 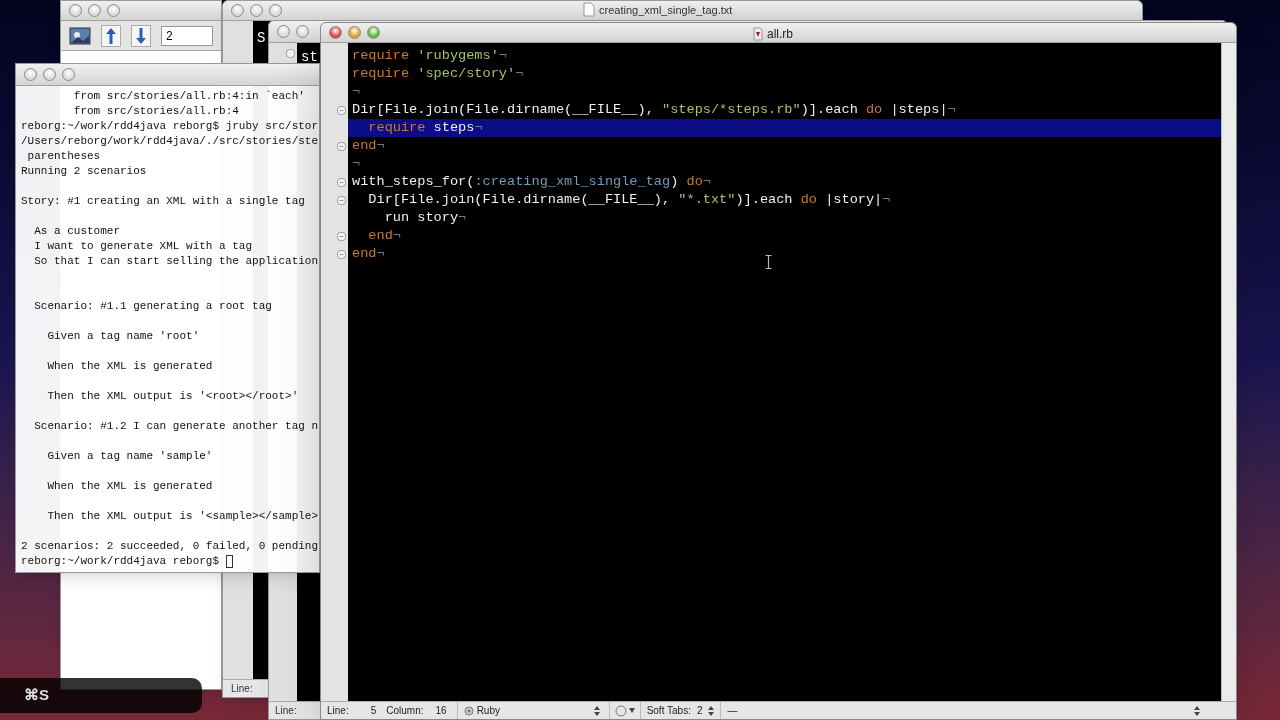 What do you see at coordinates (229, 561) in the screenshot?
I see `text-cursor` at bounding box center [229, 561].